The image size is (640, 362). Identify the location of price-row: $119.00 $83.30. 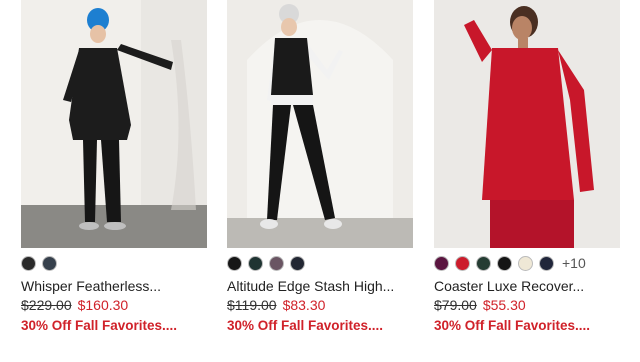
(320, 305).